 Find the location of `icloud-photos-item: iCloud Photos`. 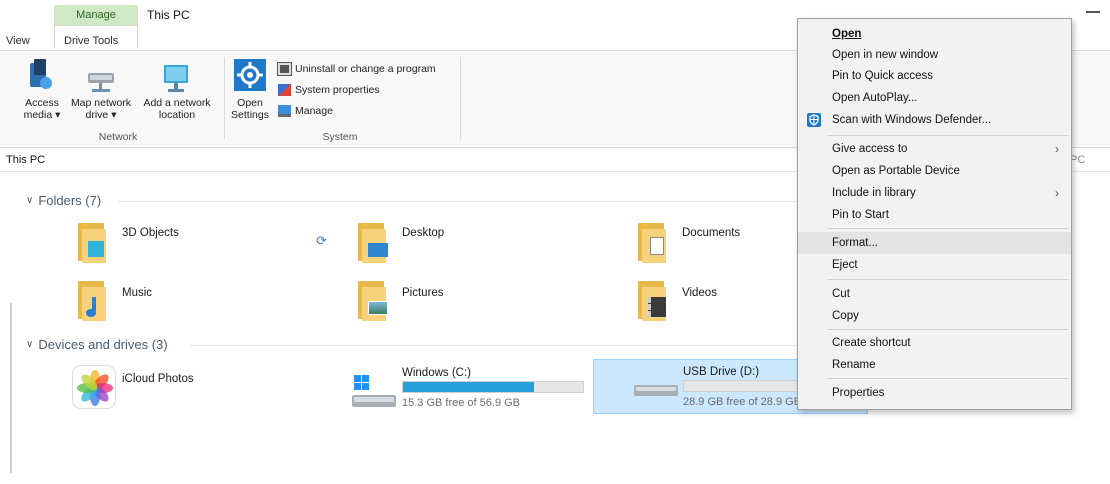

icloud-photos-item: iCloud Photos is located at coordinates (187, 389).